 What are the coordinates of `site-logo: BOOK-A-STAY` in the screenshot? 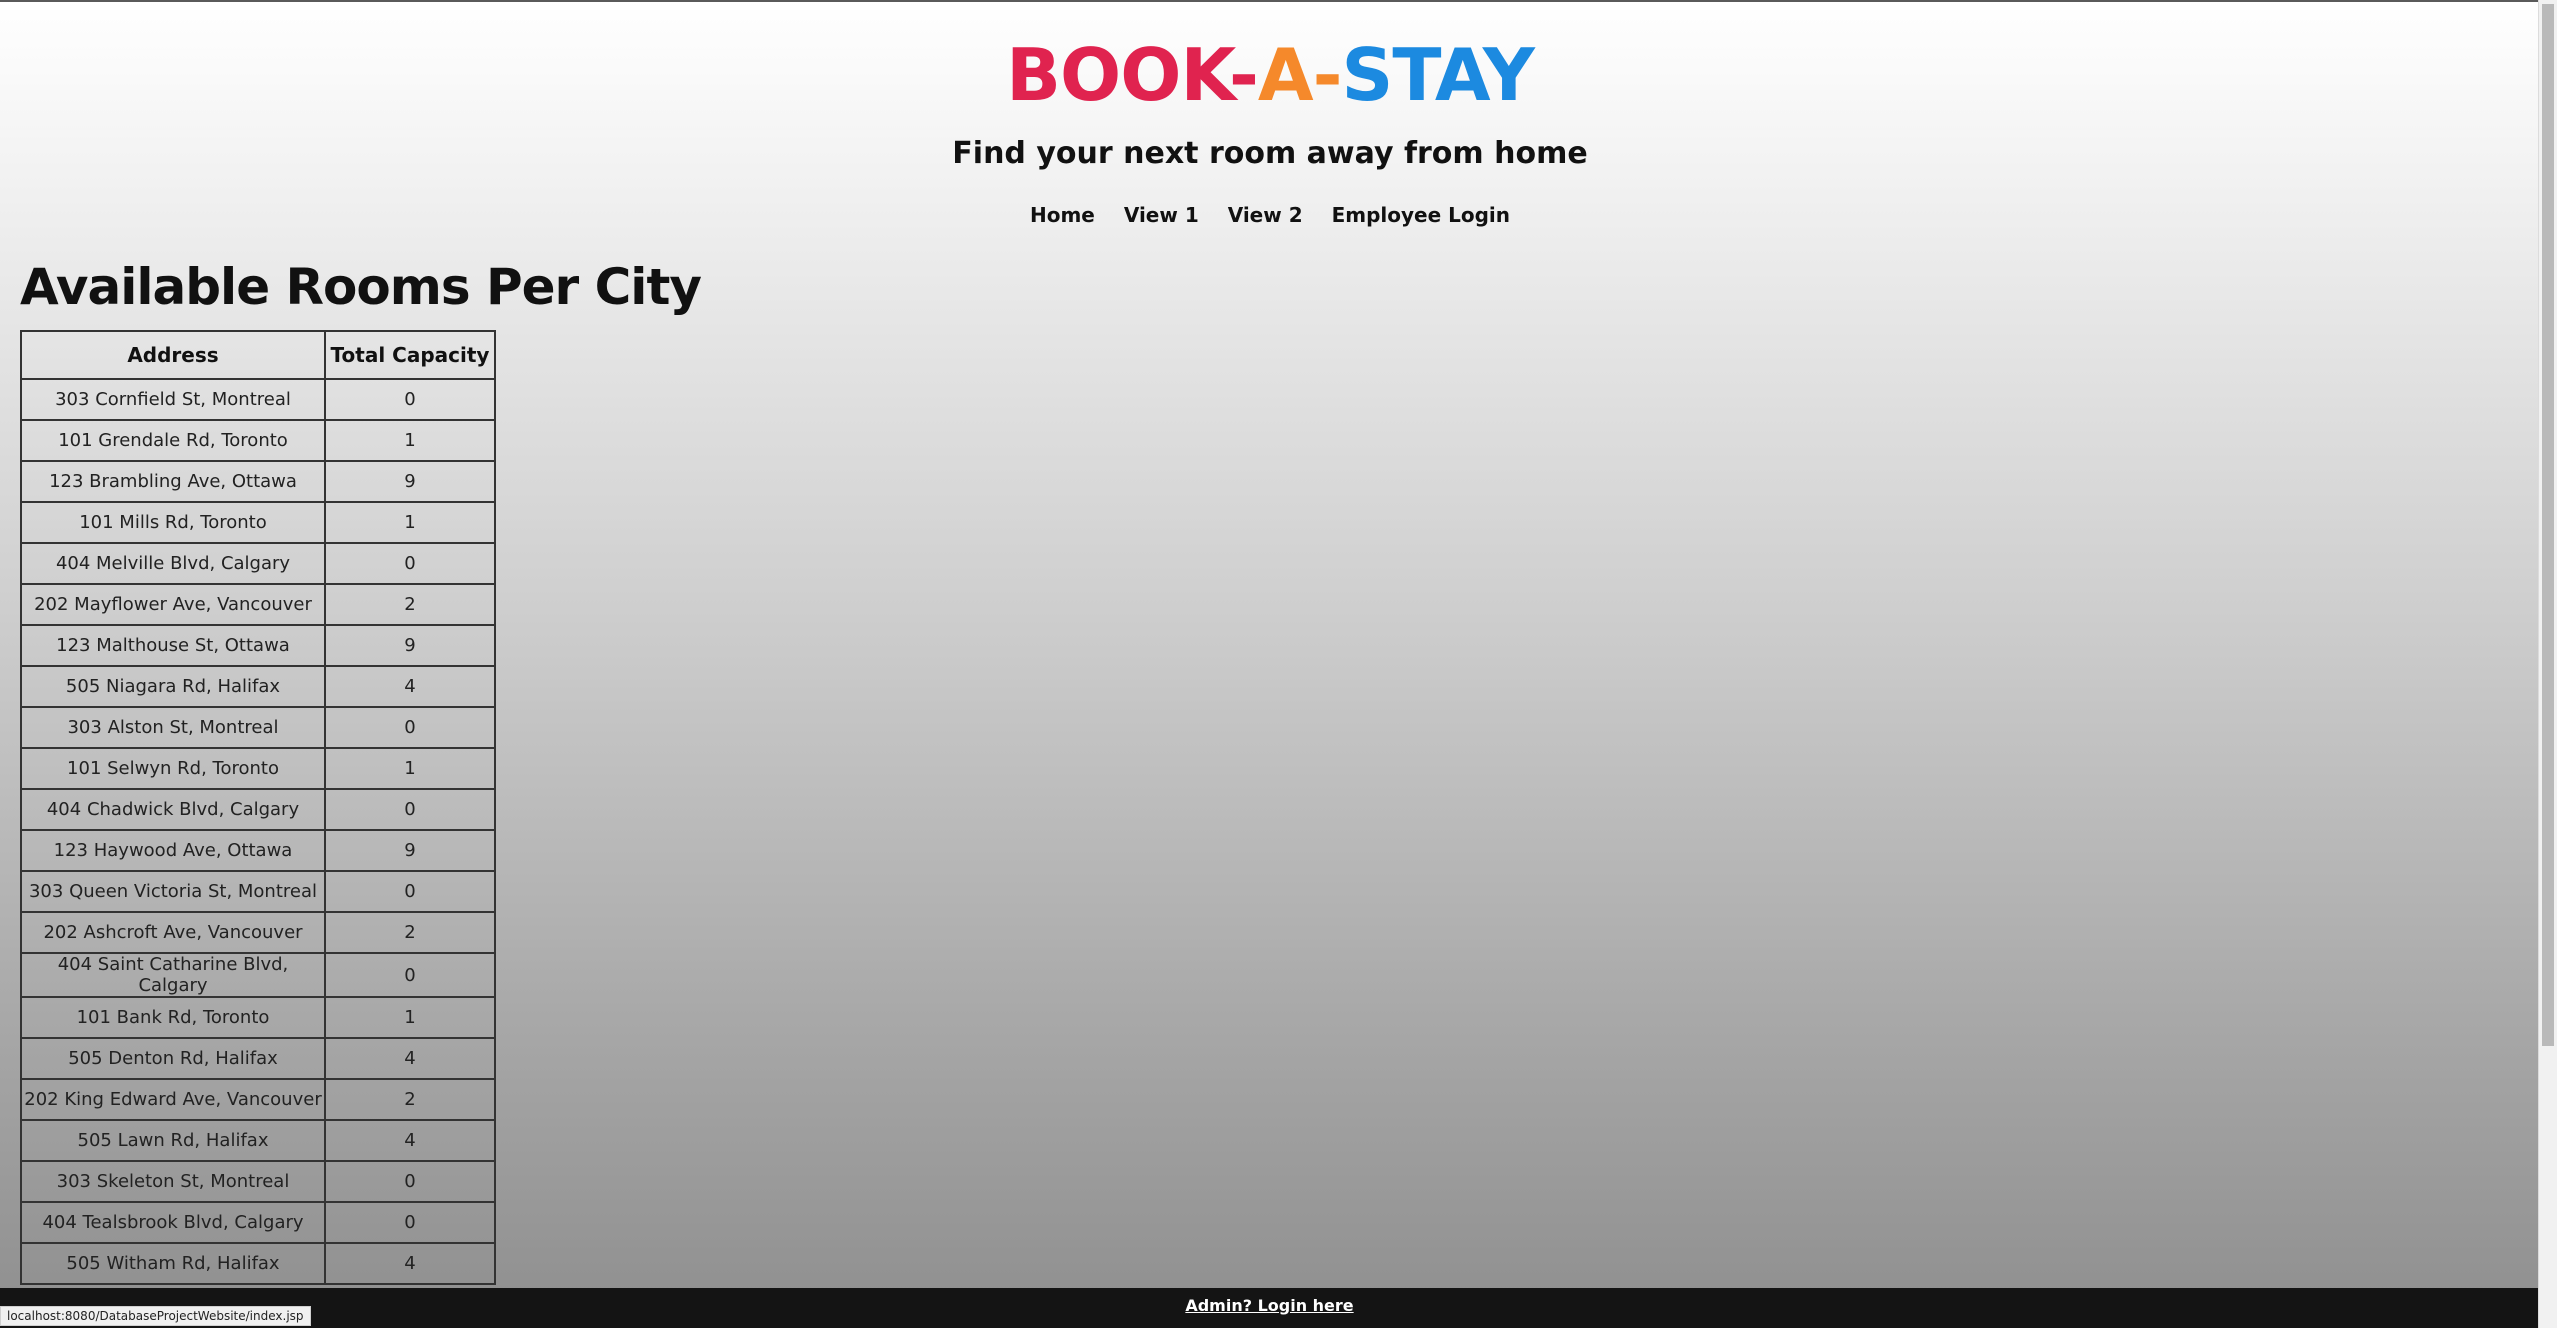 It's located at (1270, 75).